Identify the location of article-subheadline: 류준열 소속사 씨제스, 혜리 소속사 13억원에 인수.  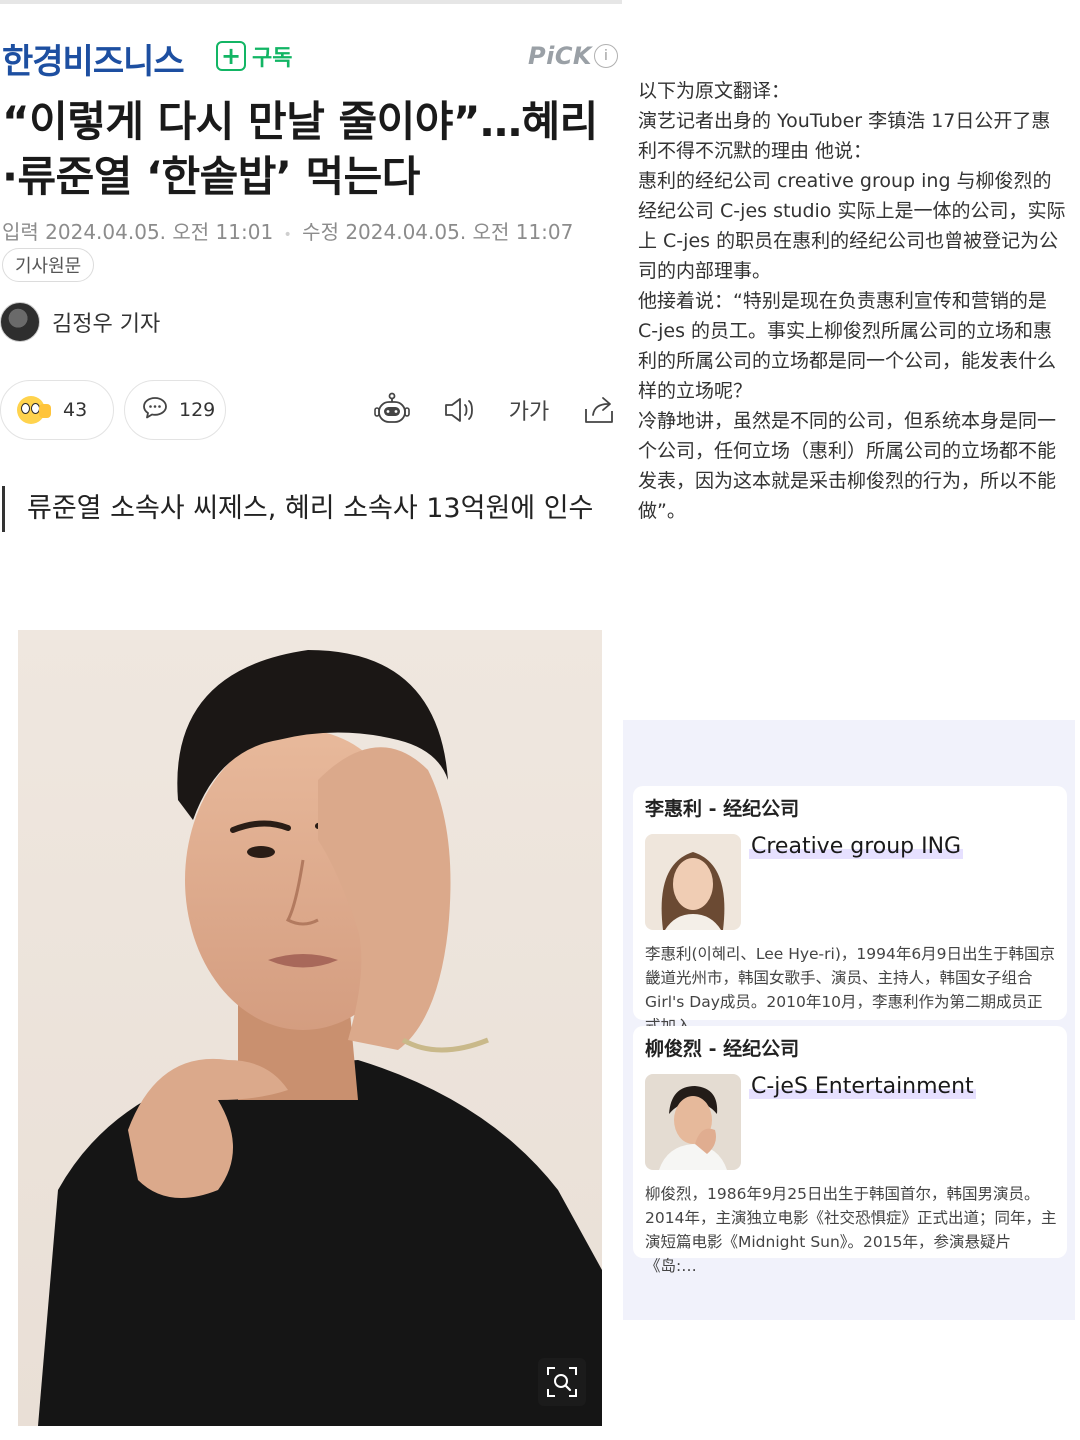
(302, 509).